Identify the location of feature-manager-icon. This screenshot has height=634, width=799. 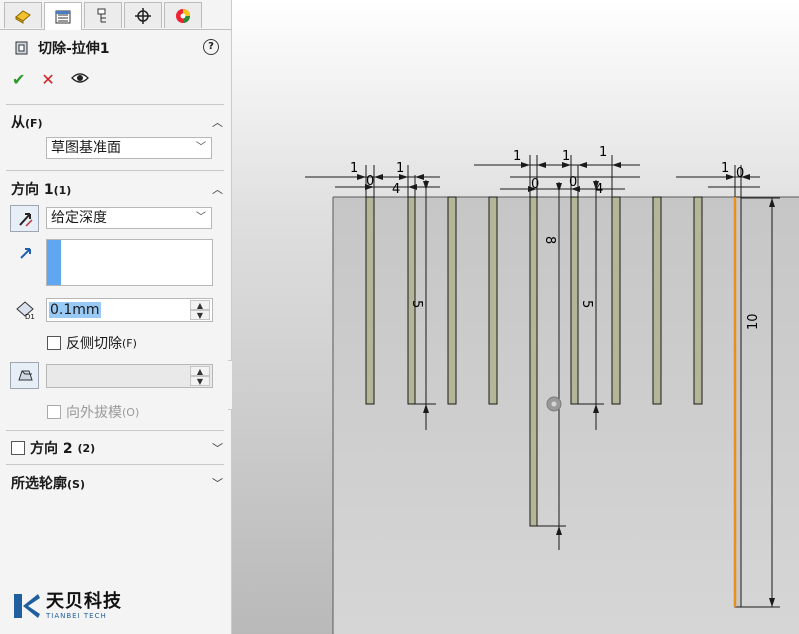
(23, 16).